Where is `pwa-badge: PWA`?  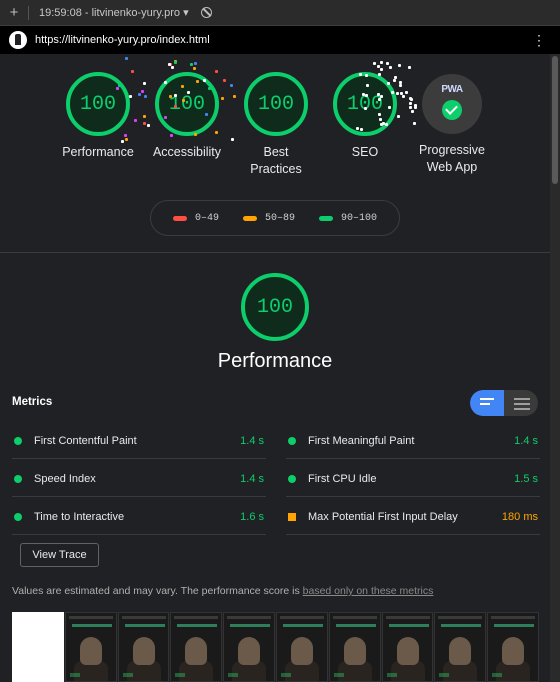
pwa-badge: PWA is located at coordinates (452, 104).